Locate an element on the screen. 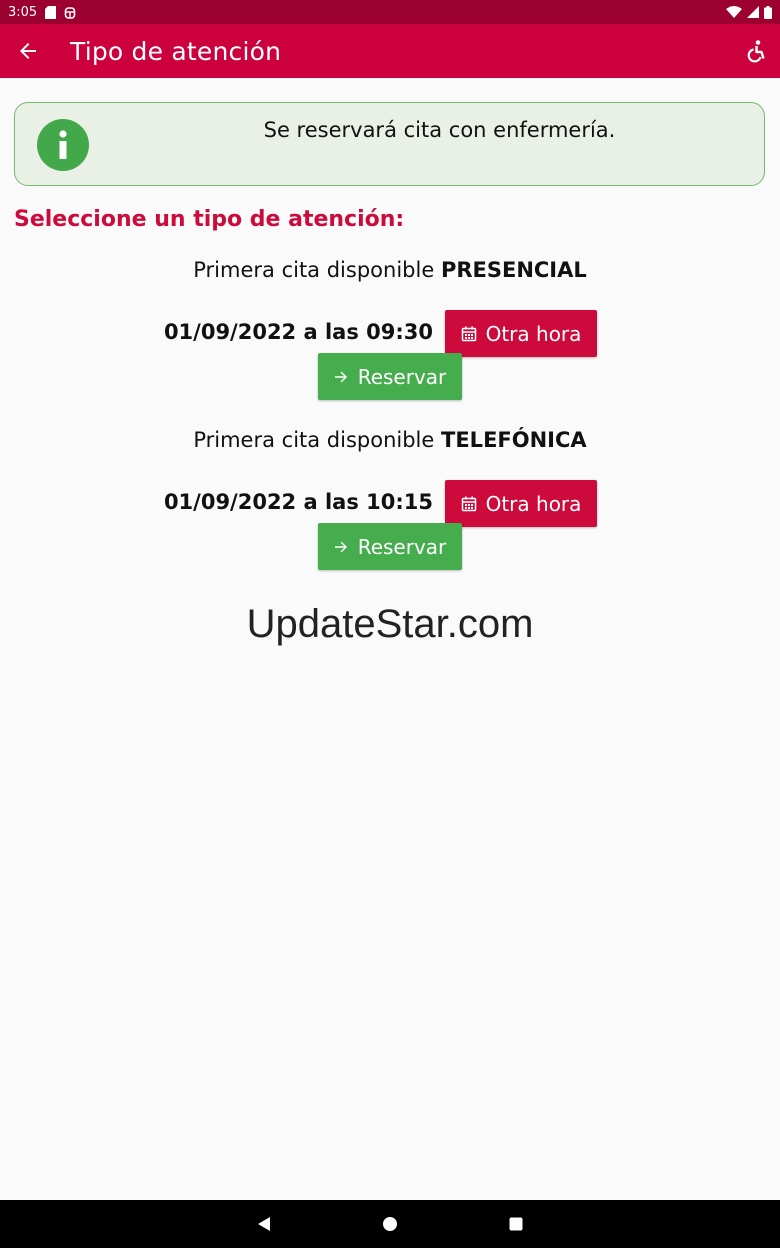 This screenshot has width=780, height=1248. nav-home-icon is located at coordinates (390, 1224).